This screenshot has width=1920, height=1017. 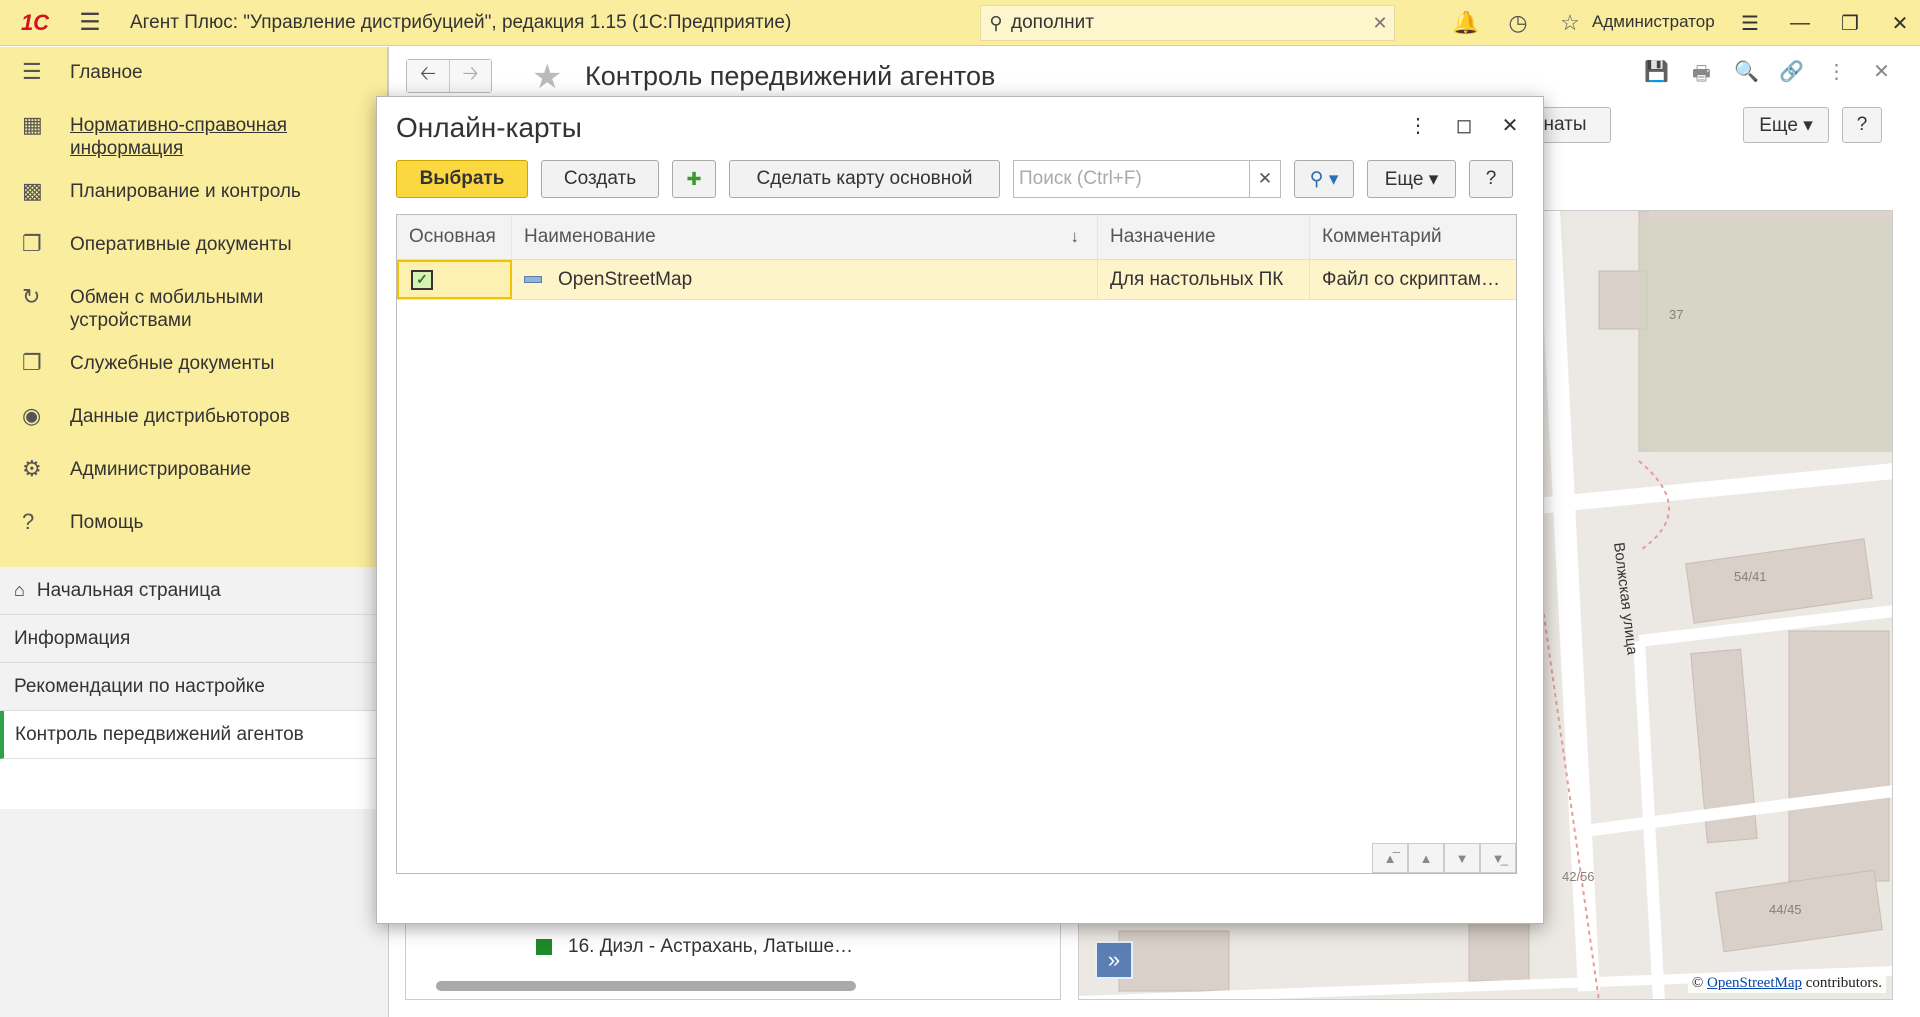 What do you see at coordinates (1464, 125) in the screenshot?
I see `maximize-icon: ◻` at bounding box center [1464, 125].